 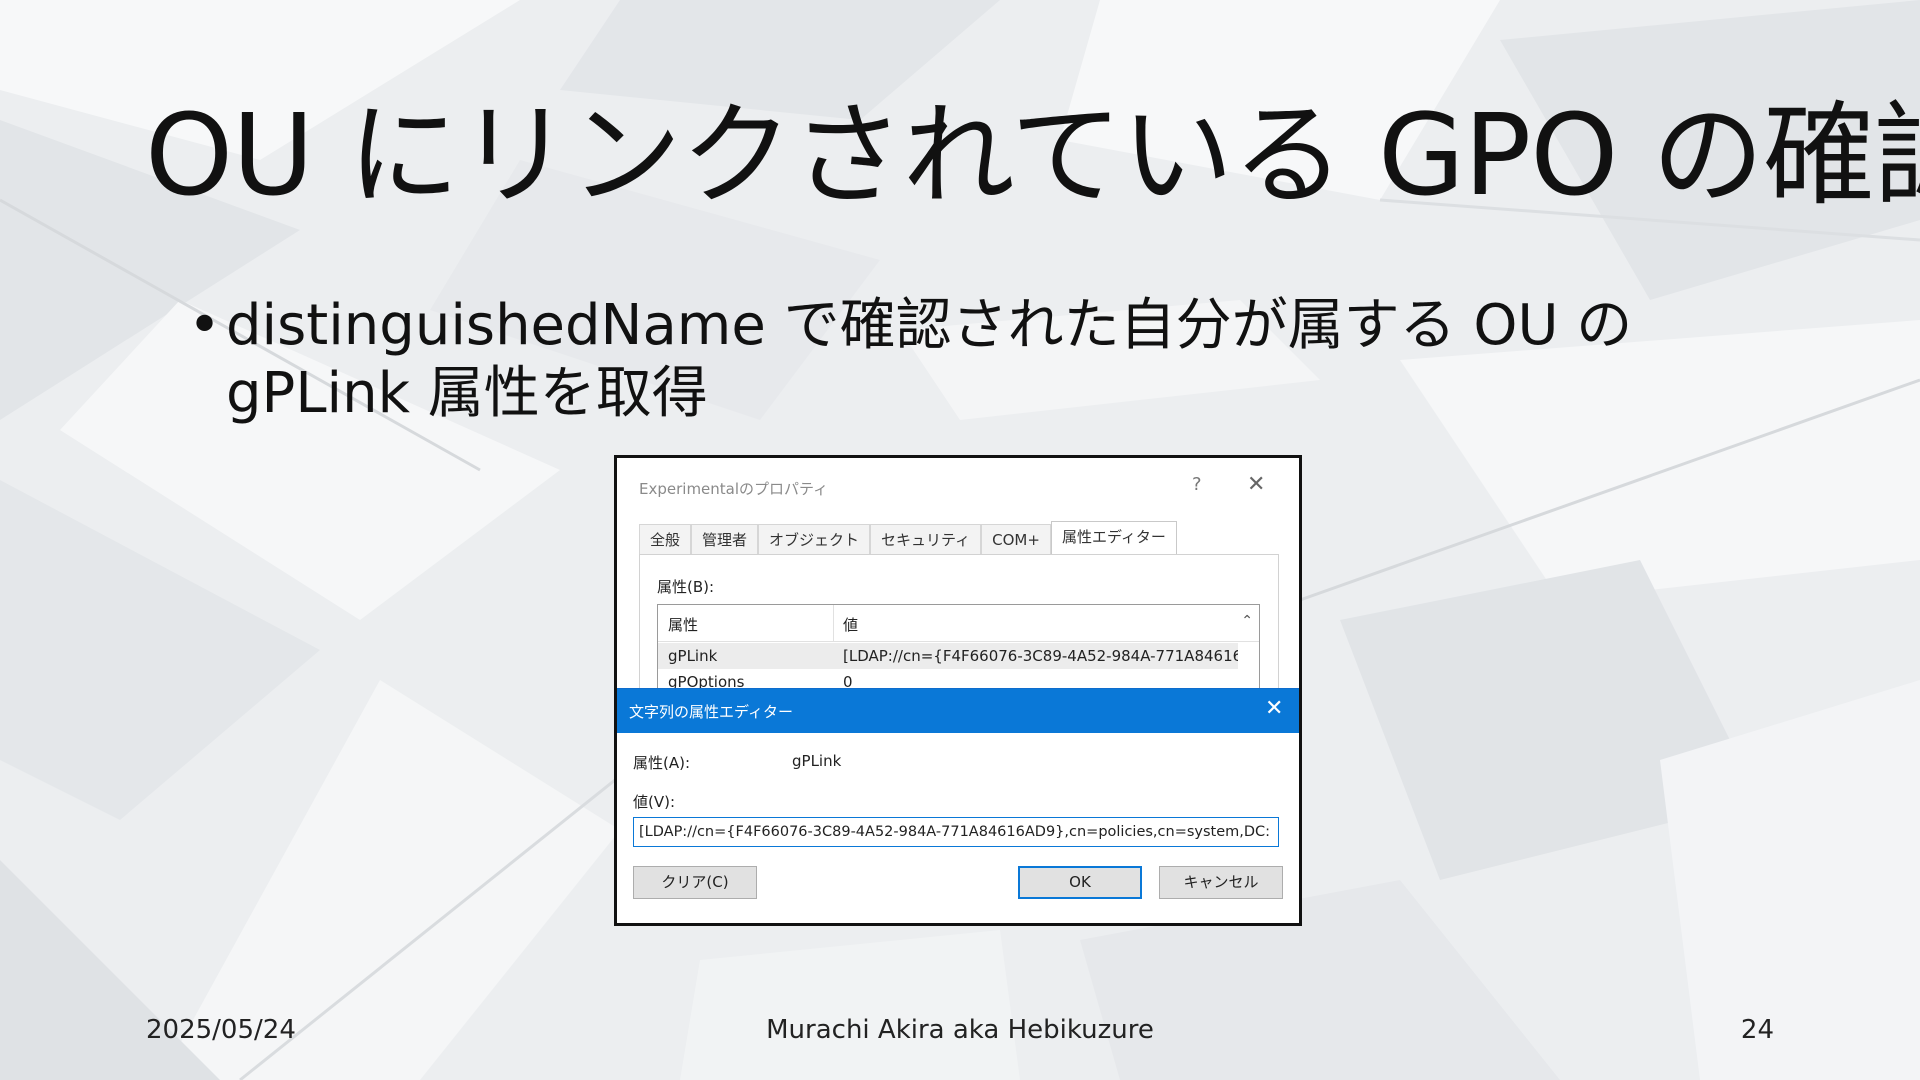 What do you see at coordinates (695, 882) in the screenshot?
I see `clear-button: クリア(C)` at bounding box center [695, 882].